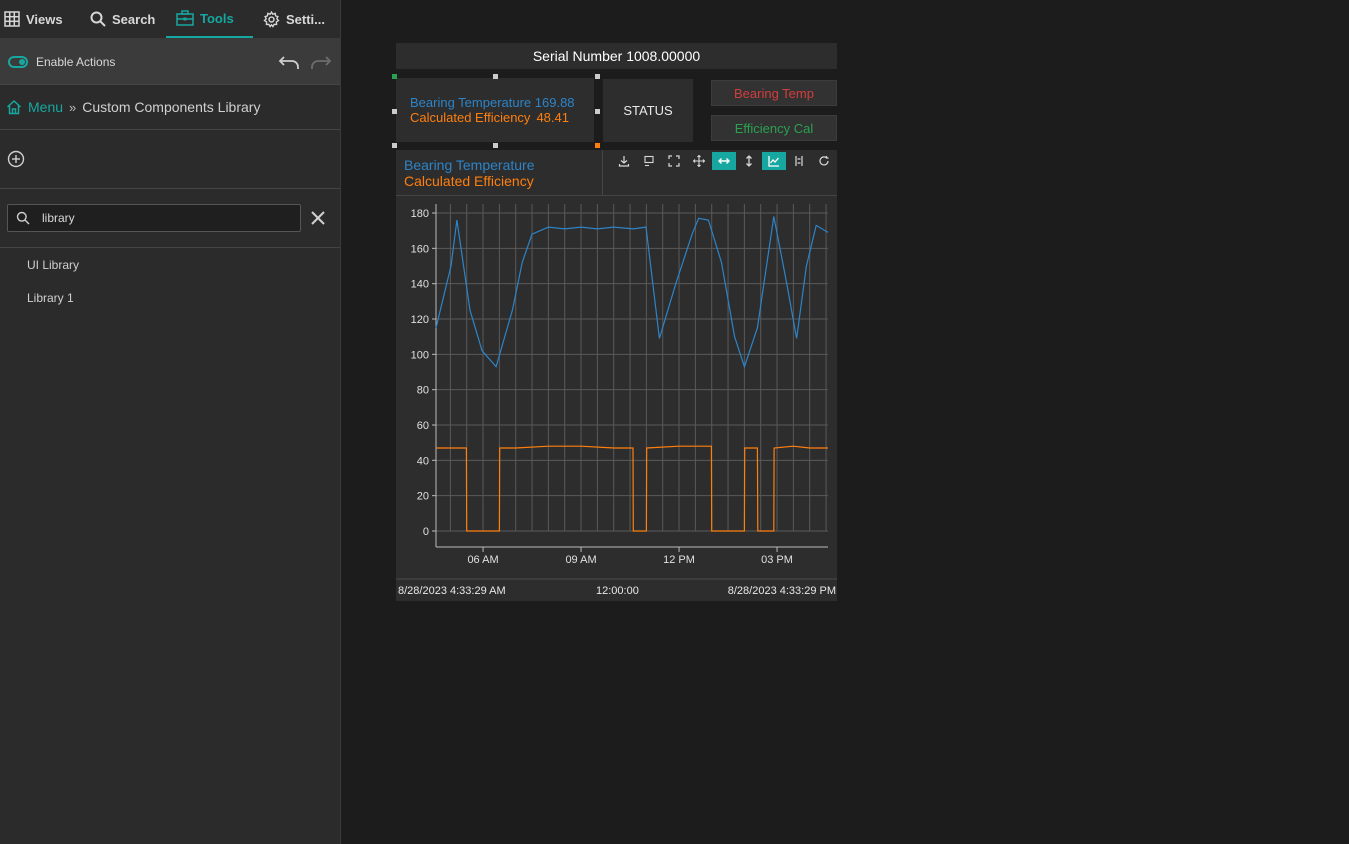 The width and height of the screenshot is (1349, 844). Describe the element at coordinates (289, 62) in the screenshot. I see `undo-icon` at that location.